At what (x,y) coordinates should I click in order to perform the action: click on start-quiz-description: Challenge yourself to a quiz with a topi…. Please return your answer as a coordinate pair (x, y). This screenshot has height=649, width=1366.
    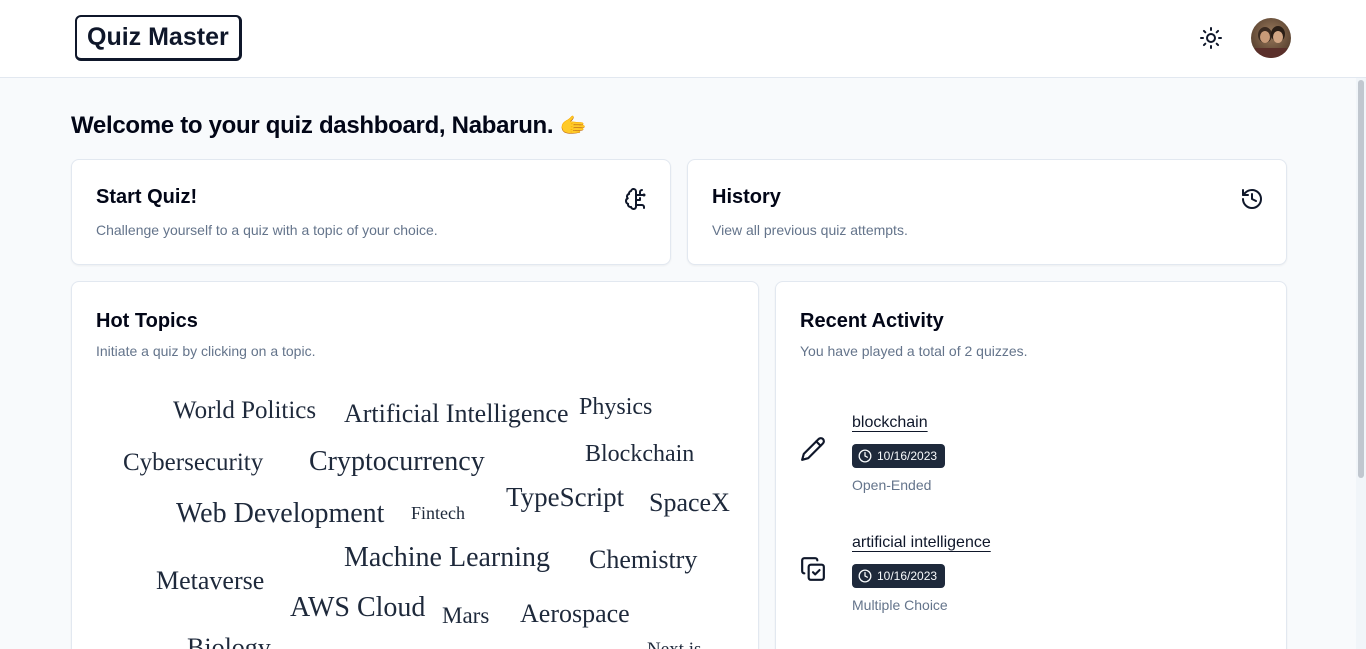
    Looking at the image, I should click on (267, 230).